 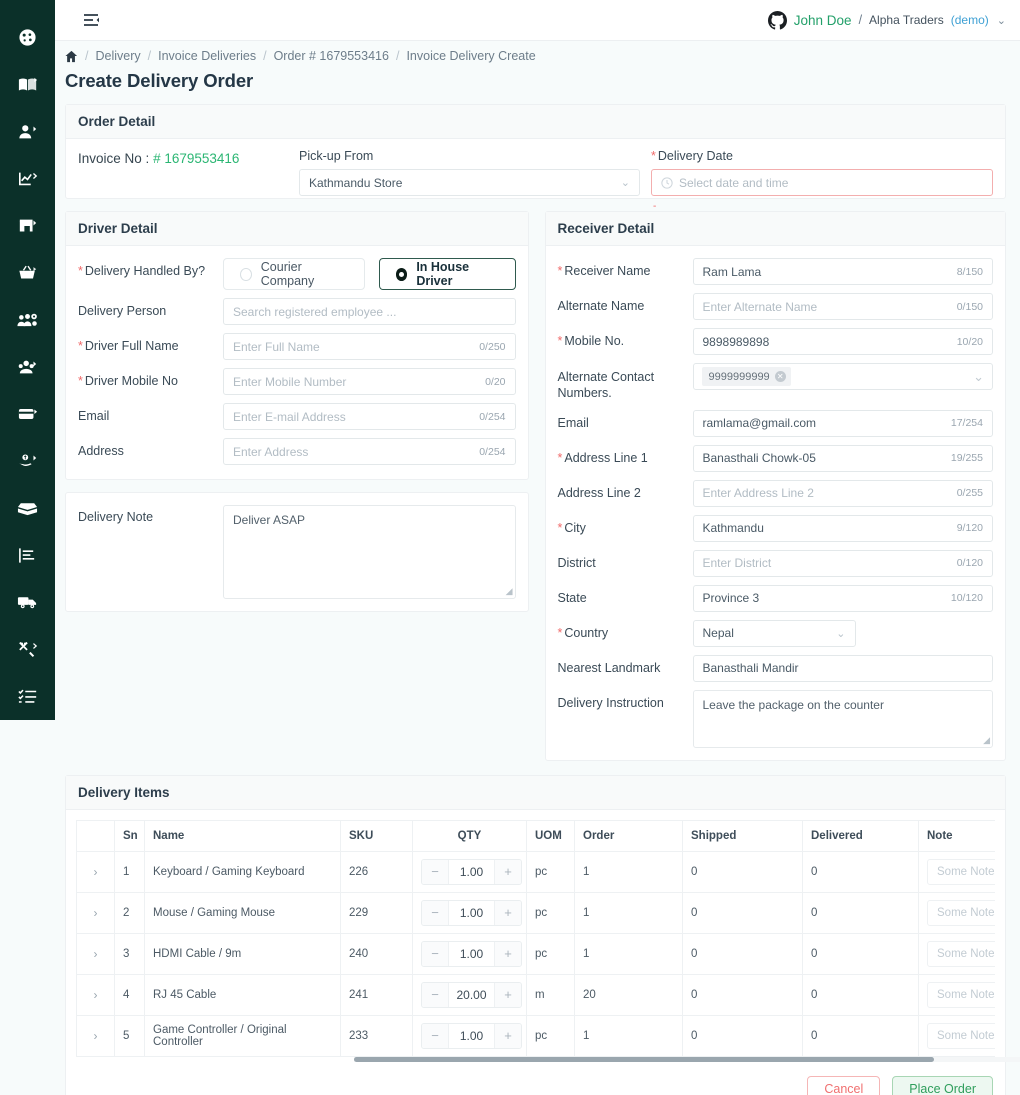 I want to click on horizontal-scrollbar, so click(x=687, y=1059).